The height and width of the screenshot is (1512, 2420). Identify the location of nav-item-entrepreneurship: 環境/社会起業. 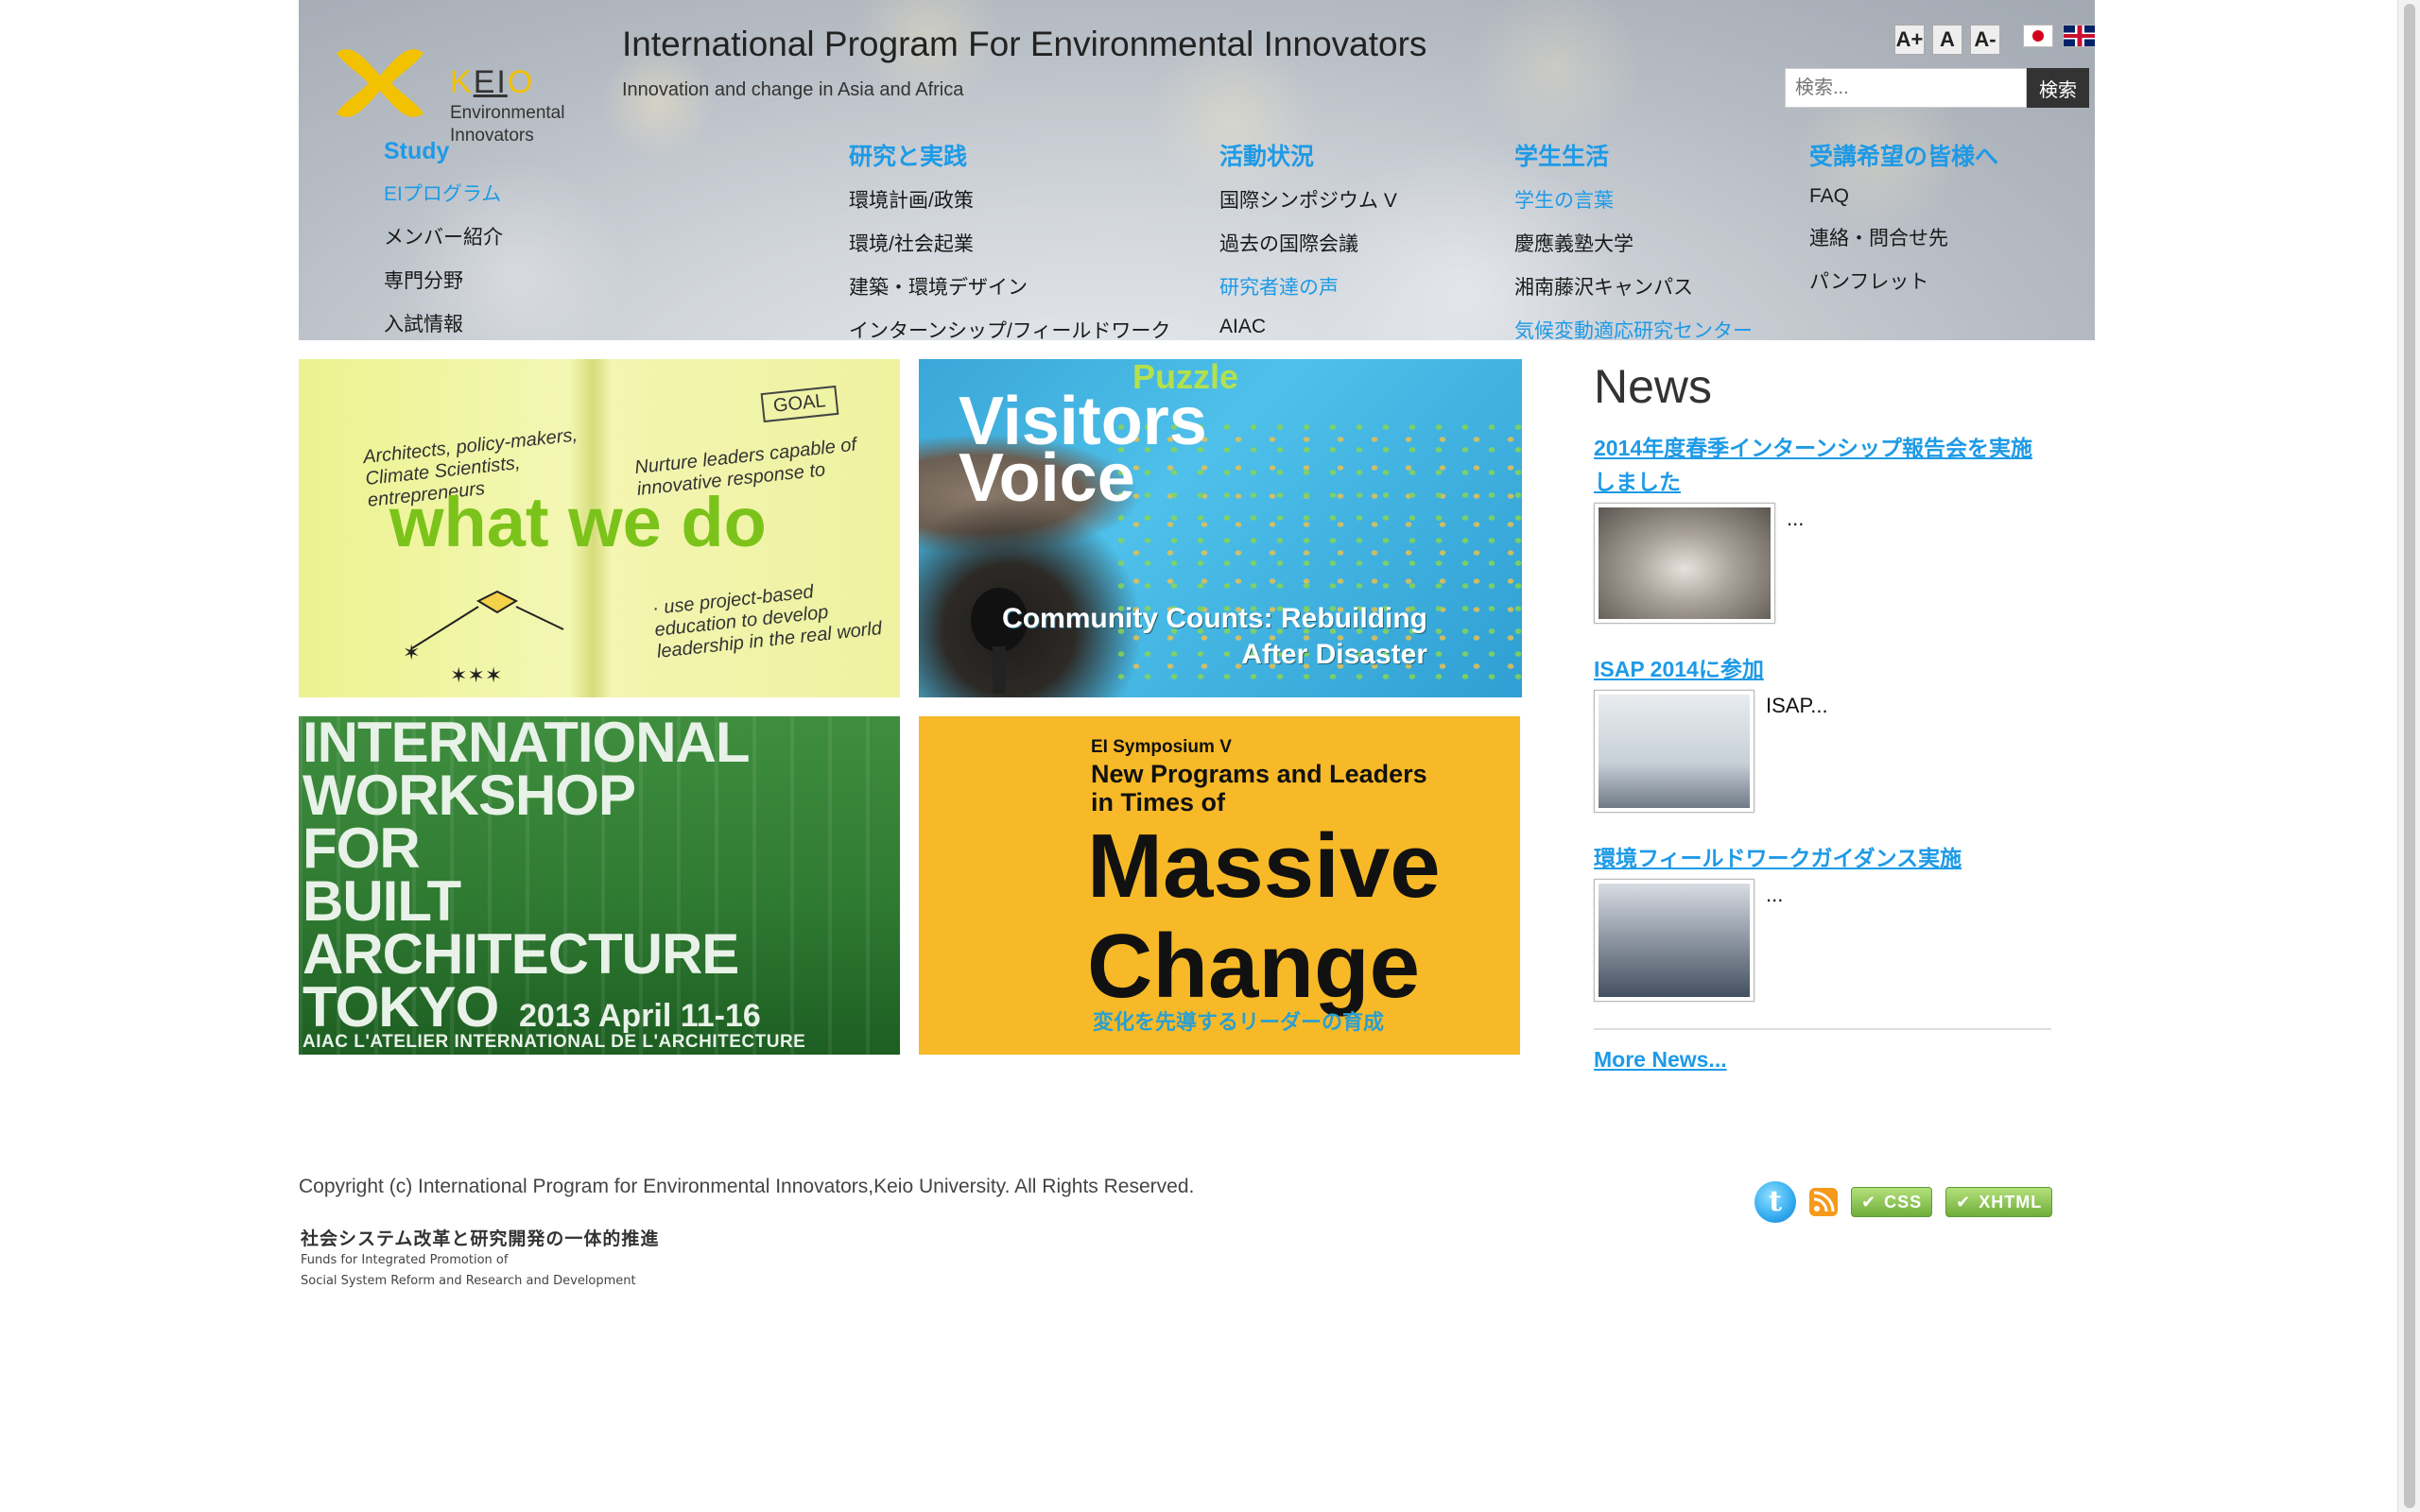
(1009, 243).